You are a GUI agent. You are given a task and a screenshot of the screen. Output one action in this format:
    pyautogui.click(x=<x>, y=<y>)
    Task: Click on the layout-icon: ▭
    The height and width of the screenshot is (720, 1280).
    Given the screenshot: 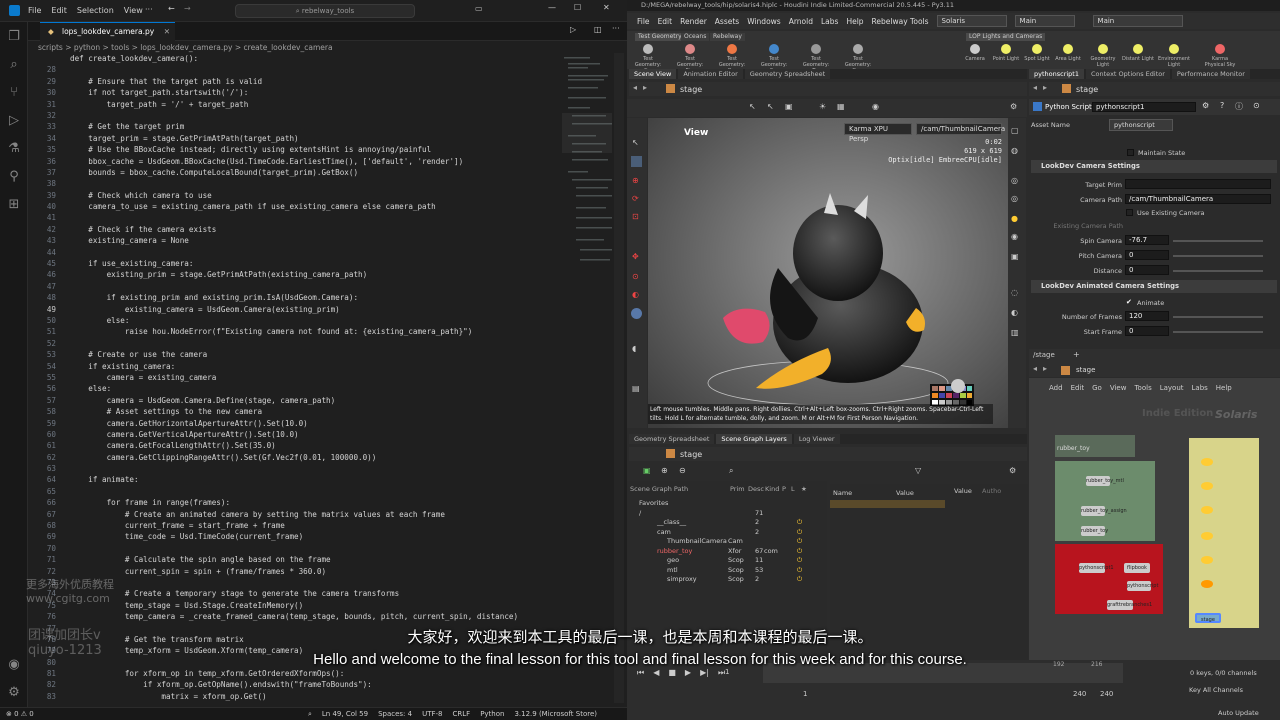 What is the action you would take?
    pyautogui.click(x=479, y=8)
    